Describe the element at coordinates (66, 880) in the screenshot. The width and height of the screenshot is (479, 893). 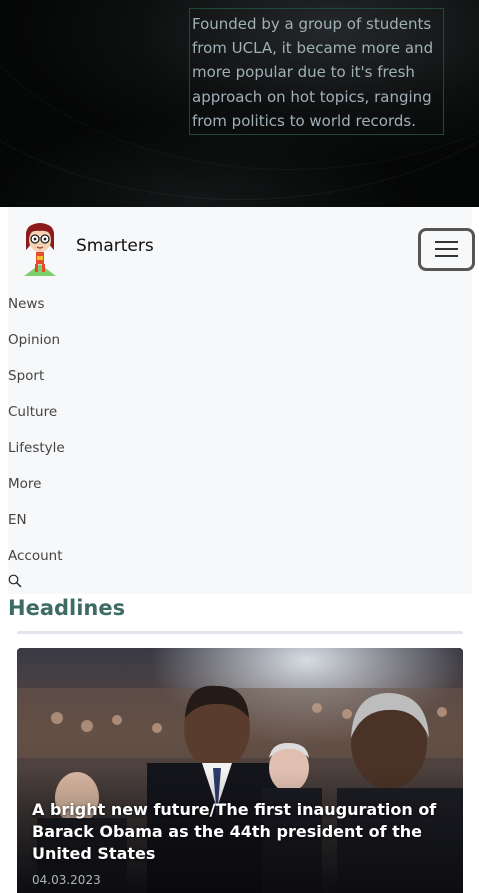
I see `headline-date: 04.03.2023` at that location.